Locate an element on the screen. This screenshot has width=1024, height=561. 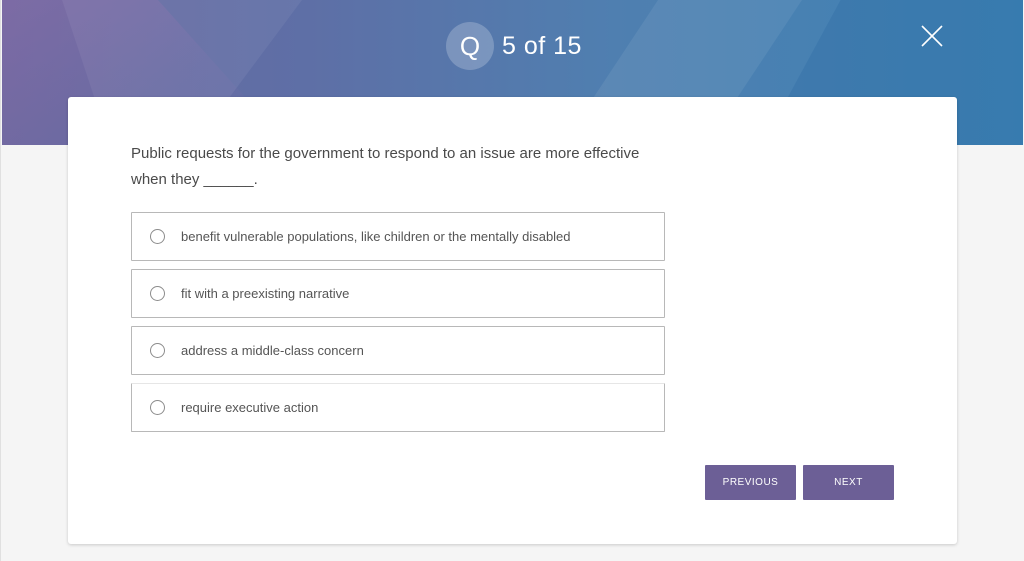
close-icon is located at coordinates (932, 36).